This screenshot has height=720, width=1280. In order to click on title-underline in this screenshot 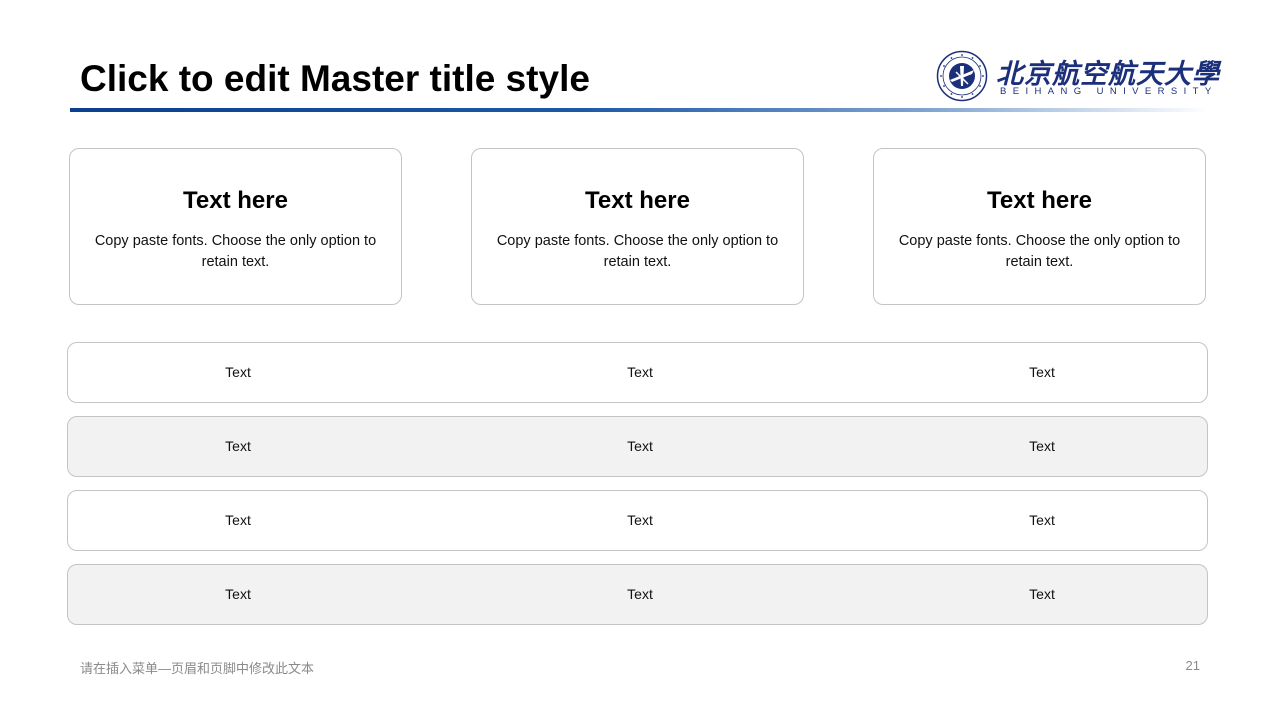, I will do `click(640, 110)`.